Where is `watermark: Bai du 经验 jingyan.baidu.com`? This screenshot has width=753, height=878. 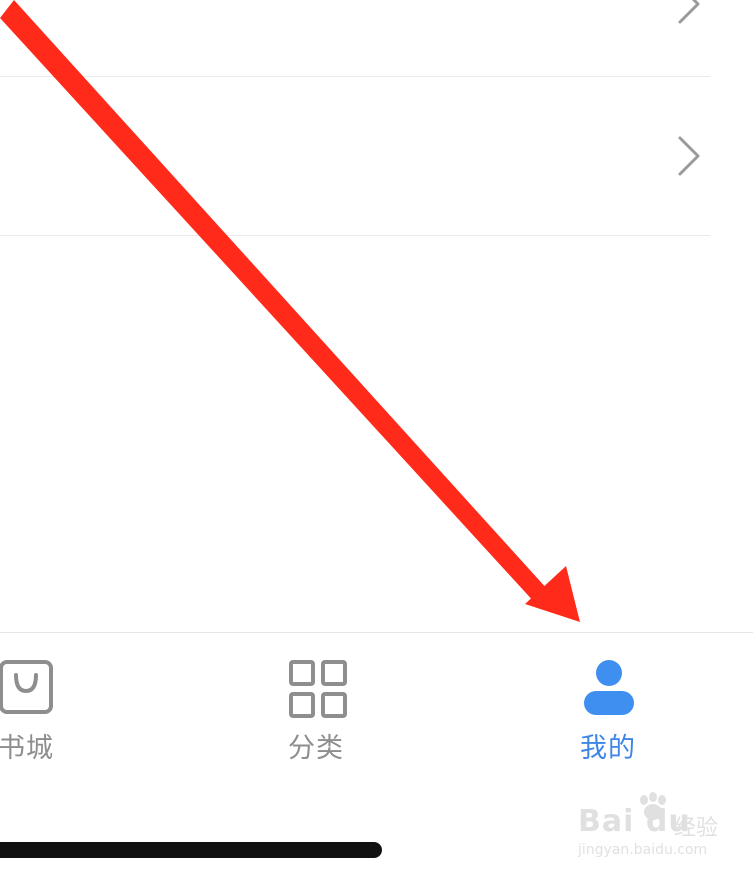
watermark: Bai du 经验 jingyan.baidu.com is located at coordinates (663, 827).